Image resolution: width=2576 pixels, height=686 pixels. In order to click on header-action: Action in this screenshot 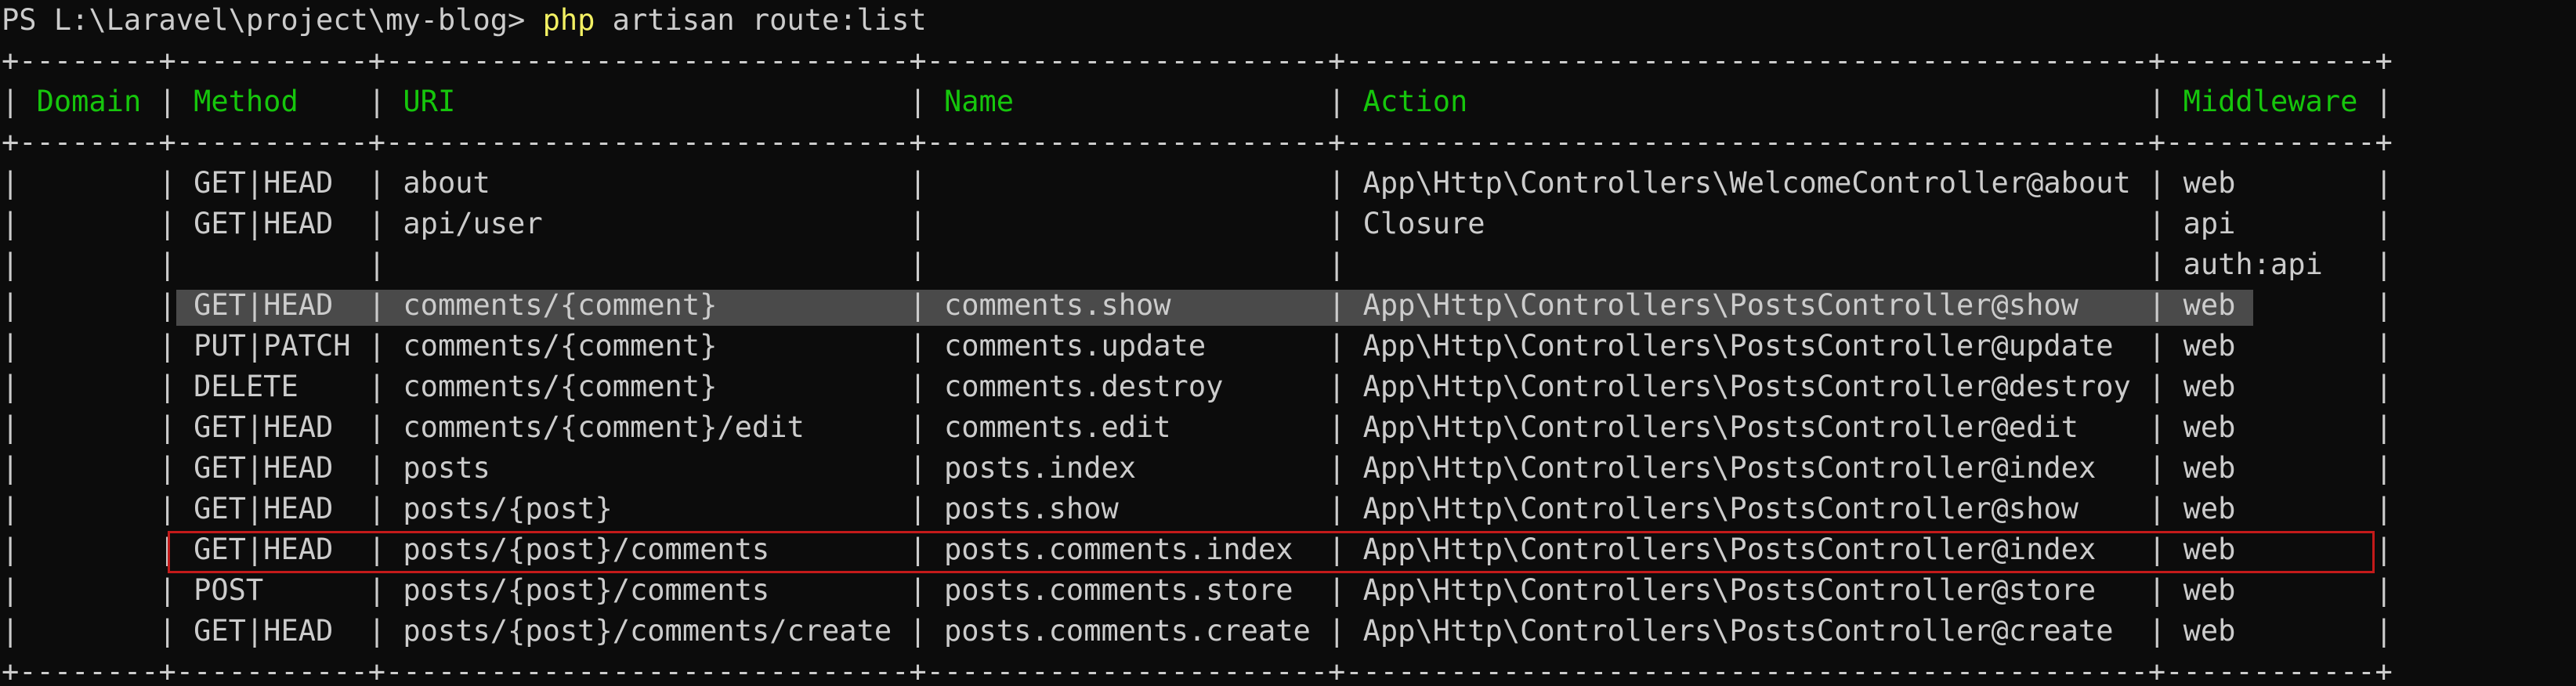, I will do `click(1415, 101)`.